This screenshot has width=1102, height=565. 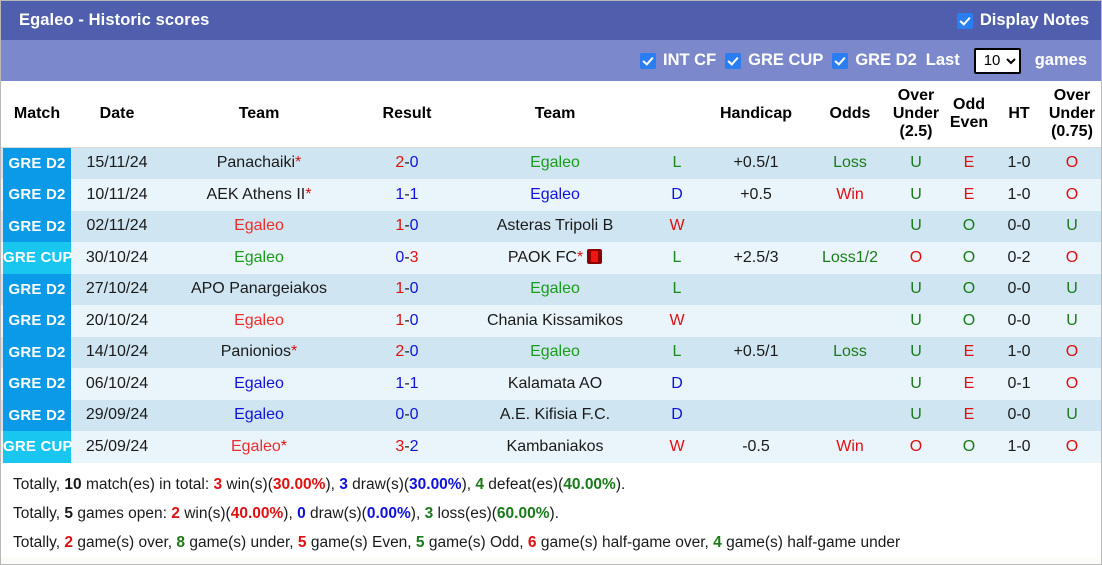 I want to click on home-team-cell: Panionios*, so click(x=259, y=353).